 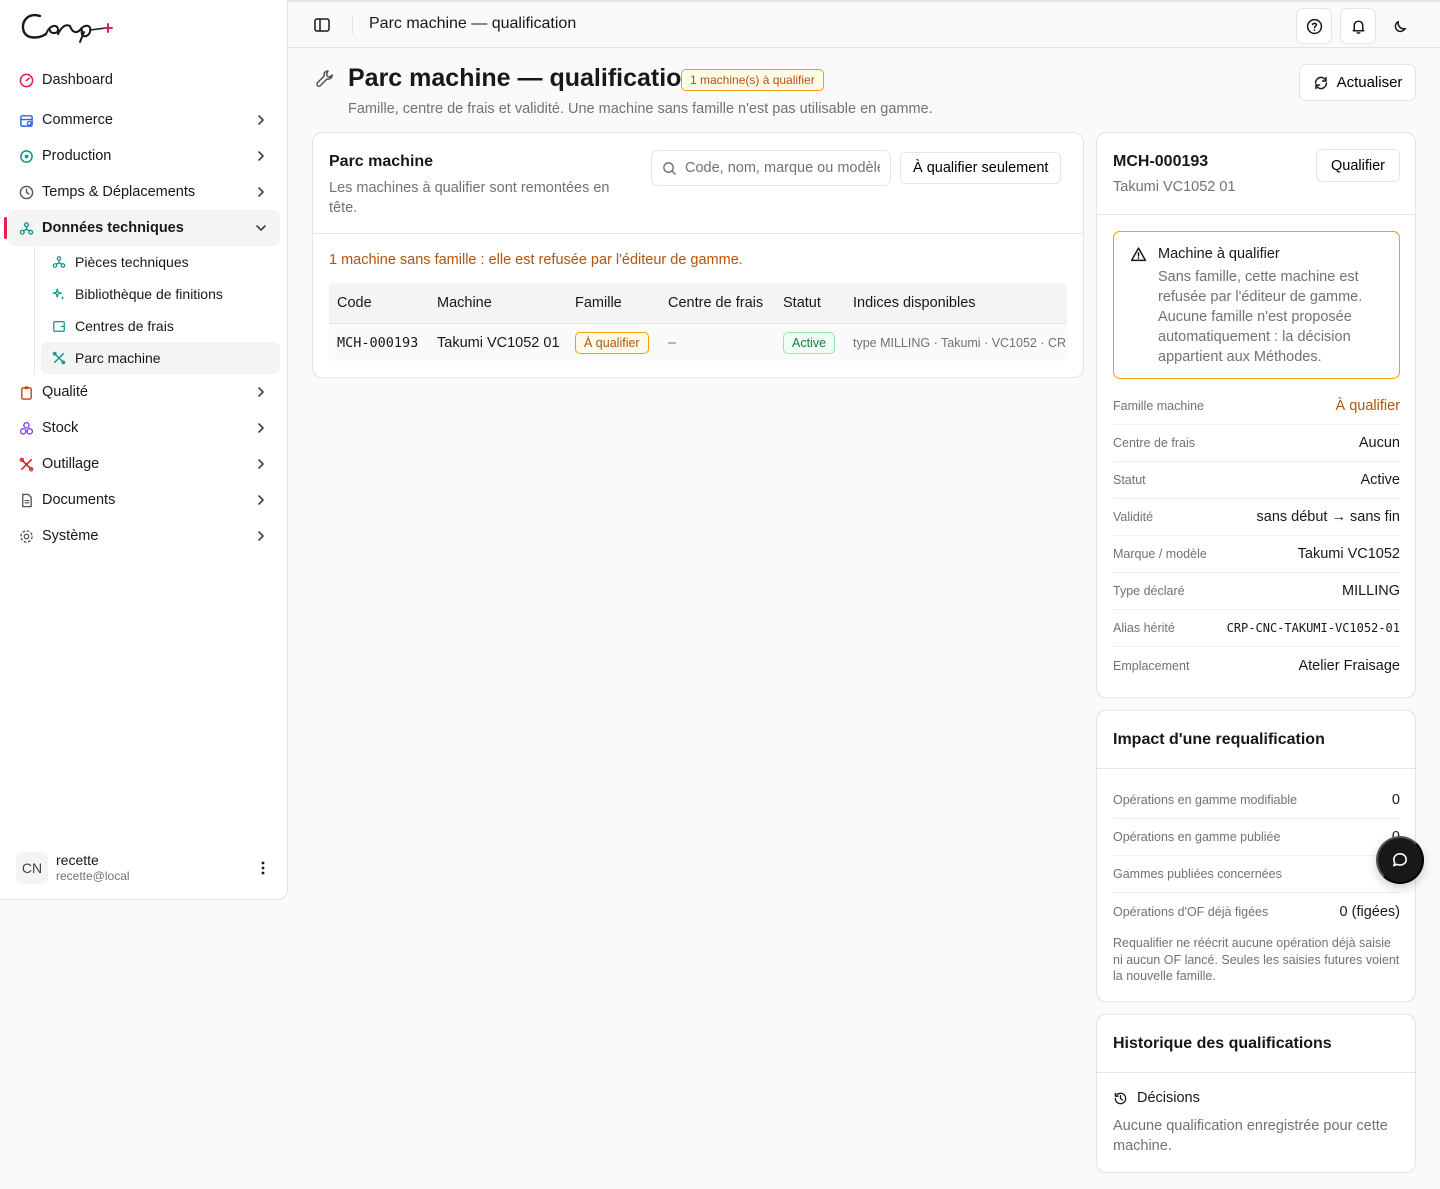 What do you see at coordinates (1256, 443) in the screenshot?
I see `field-centre: Centre de frais Aucun` at bounding box center [1256, 443].